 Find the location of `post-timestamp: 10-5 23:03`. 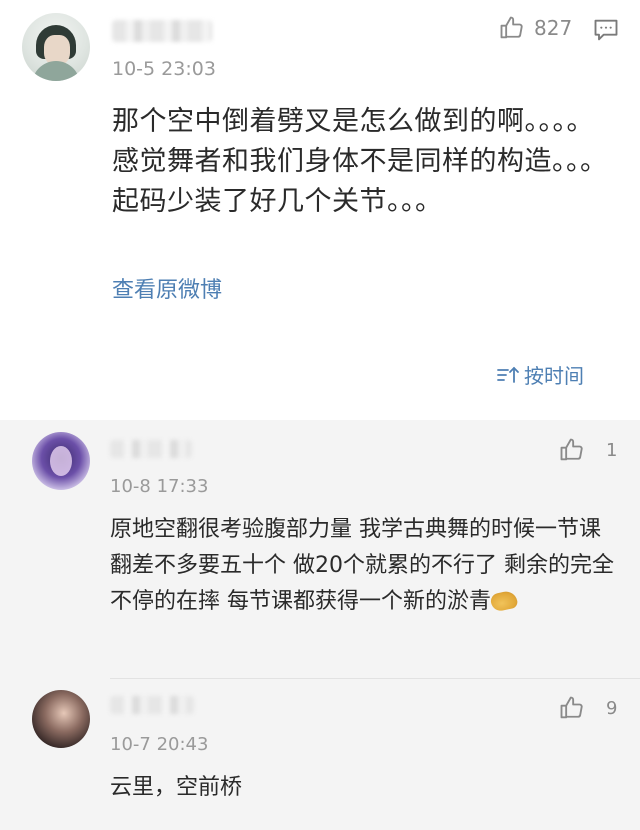

post-timestamp: 10-5 23:03 is located at coordinates (164, 69).